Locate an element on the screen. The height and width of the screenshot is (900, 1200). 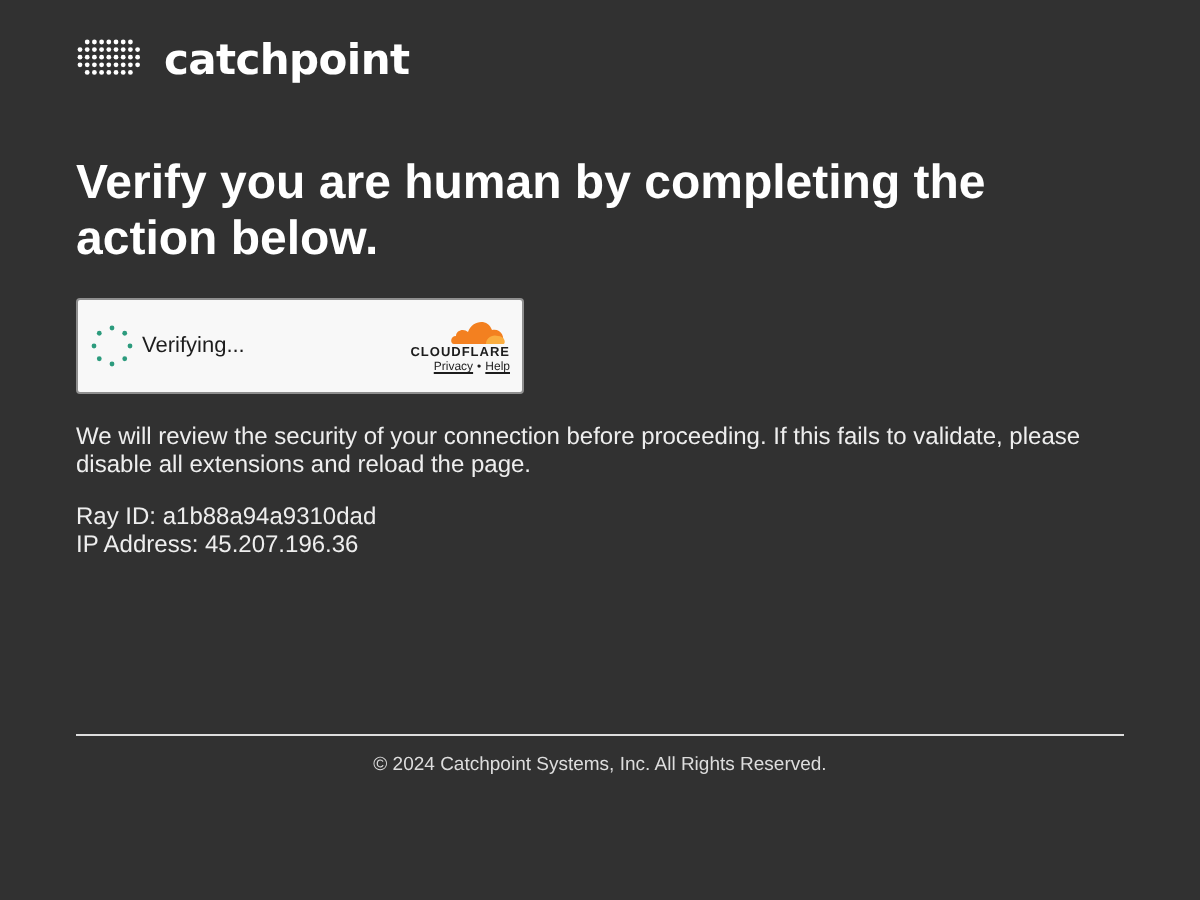
logo-text: catchpoint is located at coordinates (287, 60).